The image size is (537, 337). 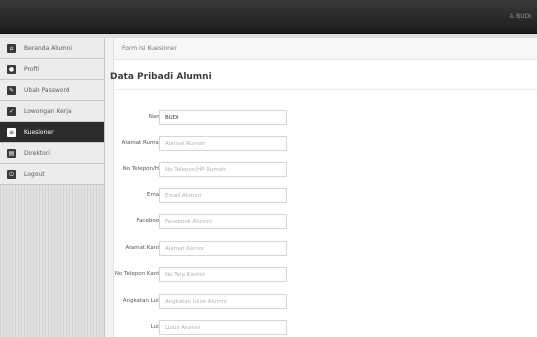 I want to click on text-input: BUDI, so click(x=223, y=117).